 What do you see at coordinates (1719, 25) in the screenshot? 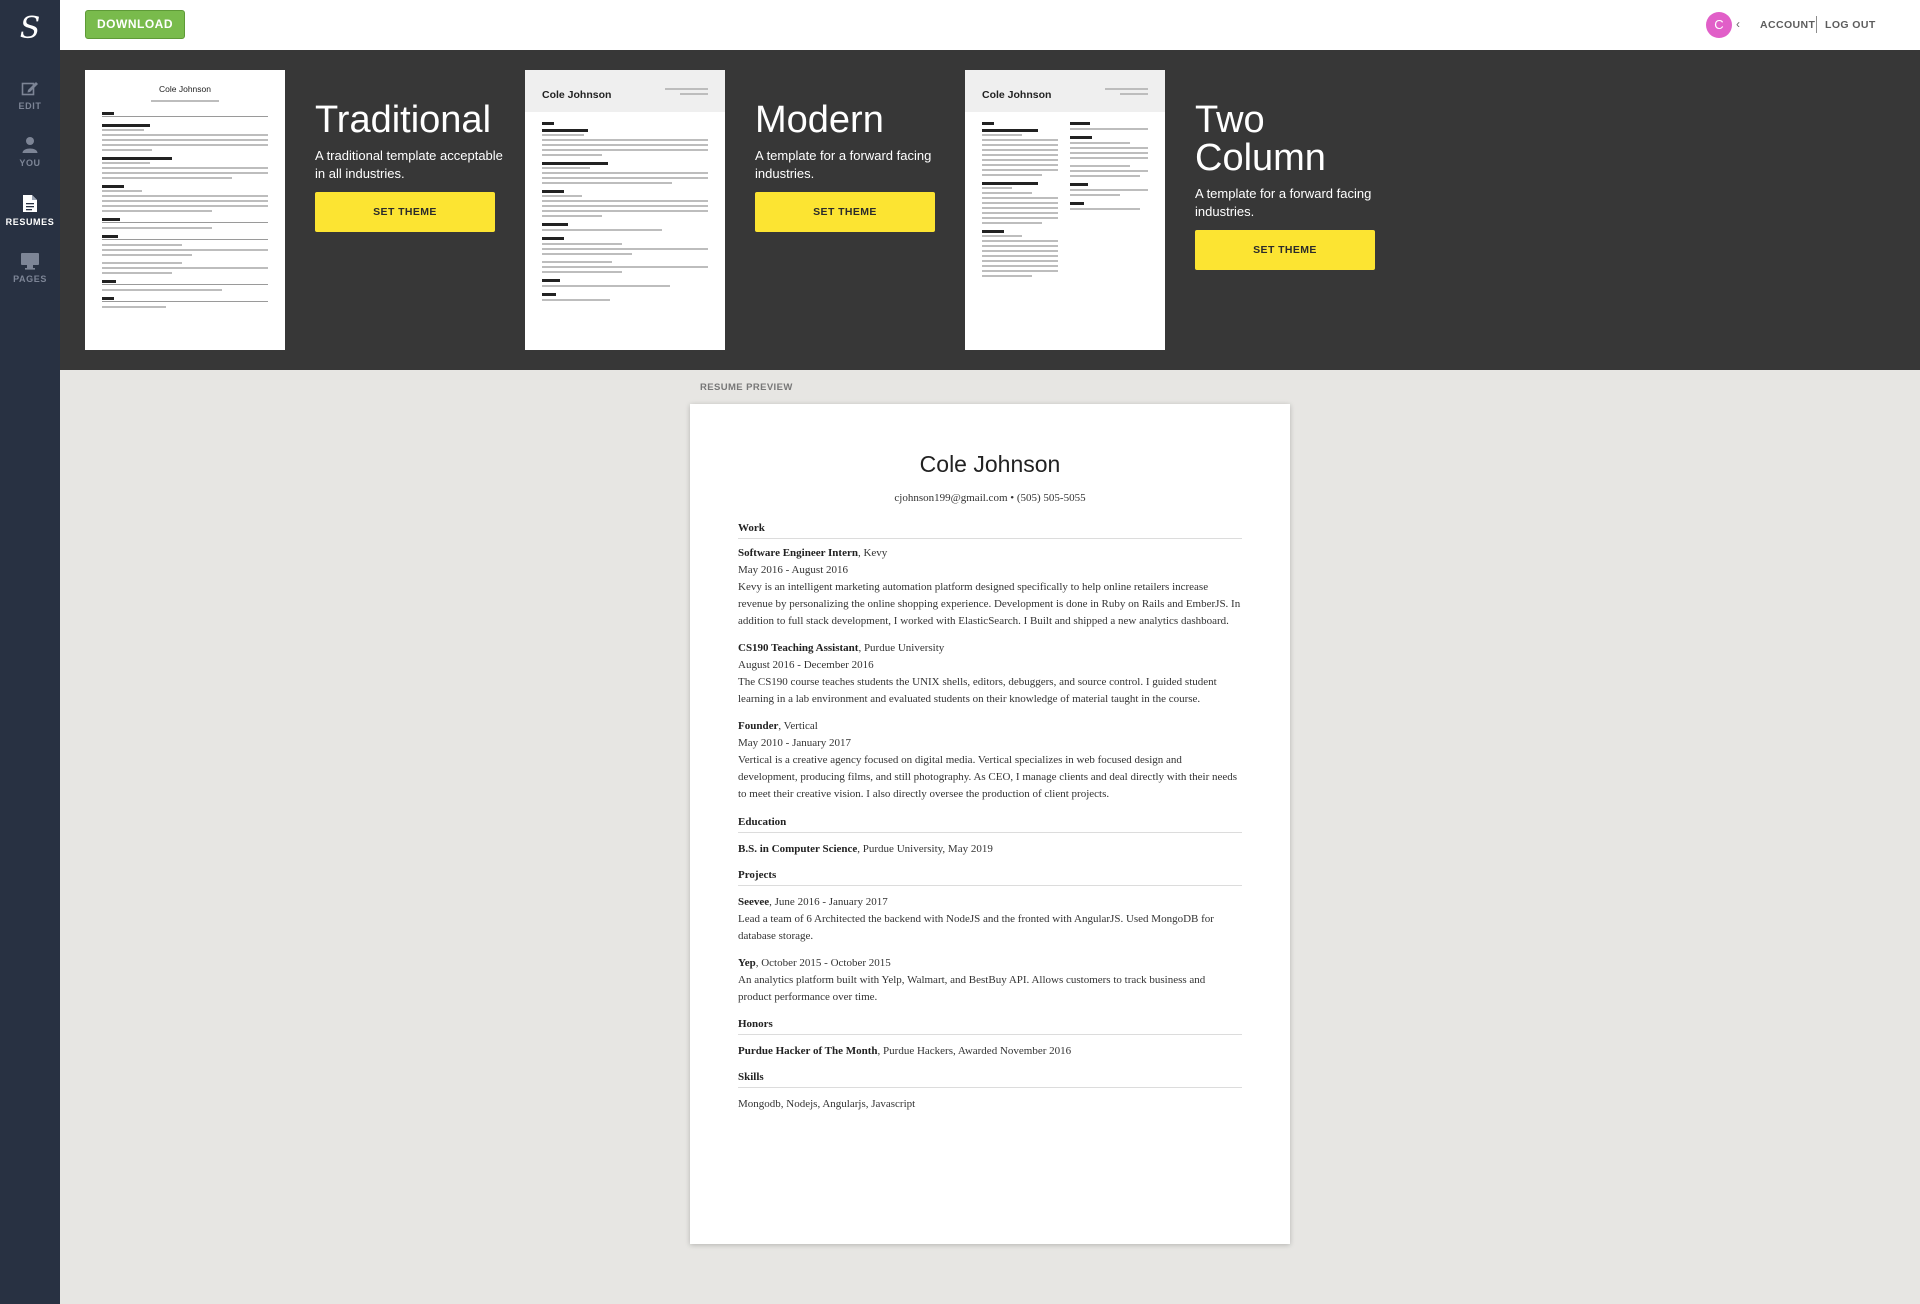
I see `avatar: C` at bounding box center [1719, 25].